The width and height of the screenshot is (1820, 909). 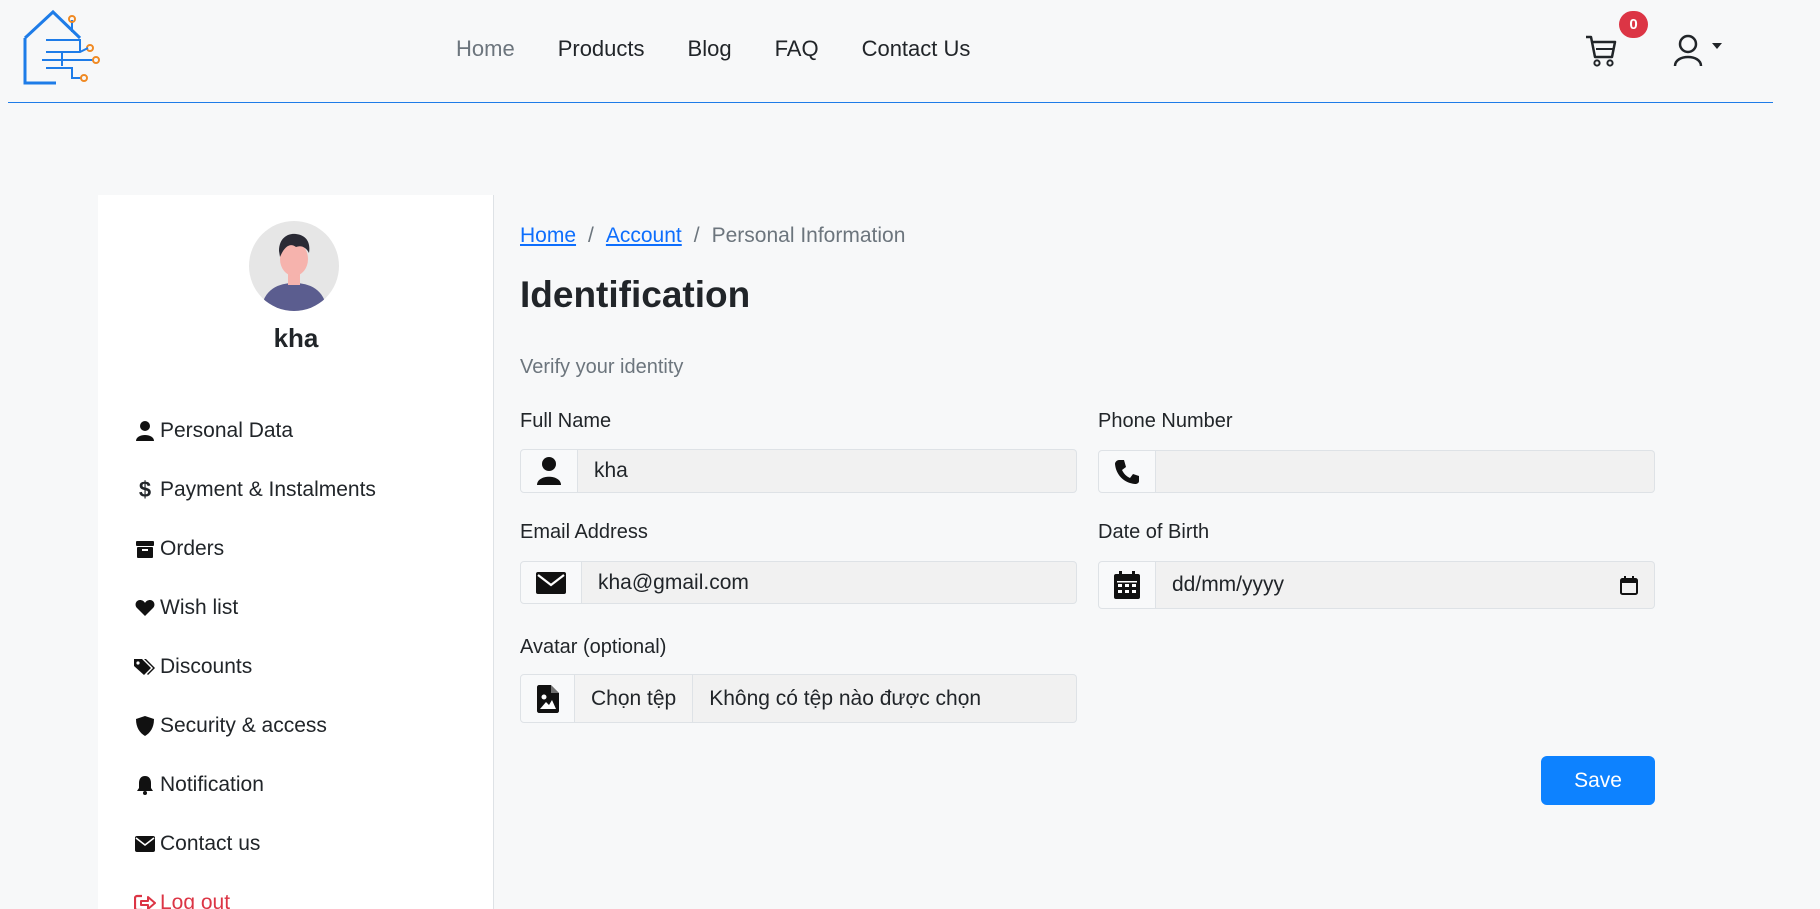 What do you see at coordinates (548, 236) in the screenshot?
I see `breadcrumb-home-link: Home` at bounding box center [548, 236].